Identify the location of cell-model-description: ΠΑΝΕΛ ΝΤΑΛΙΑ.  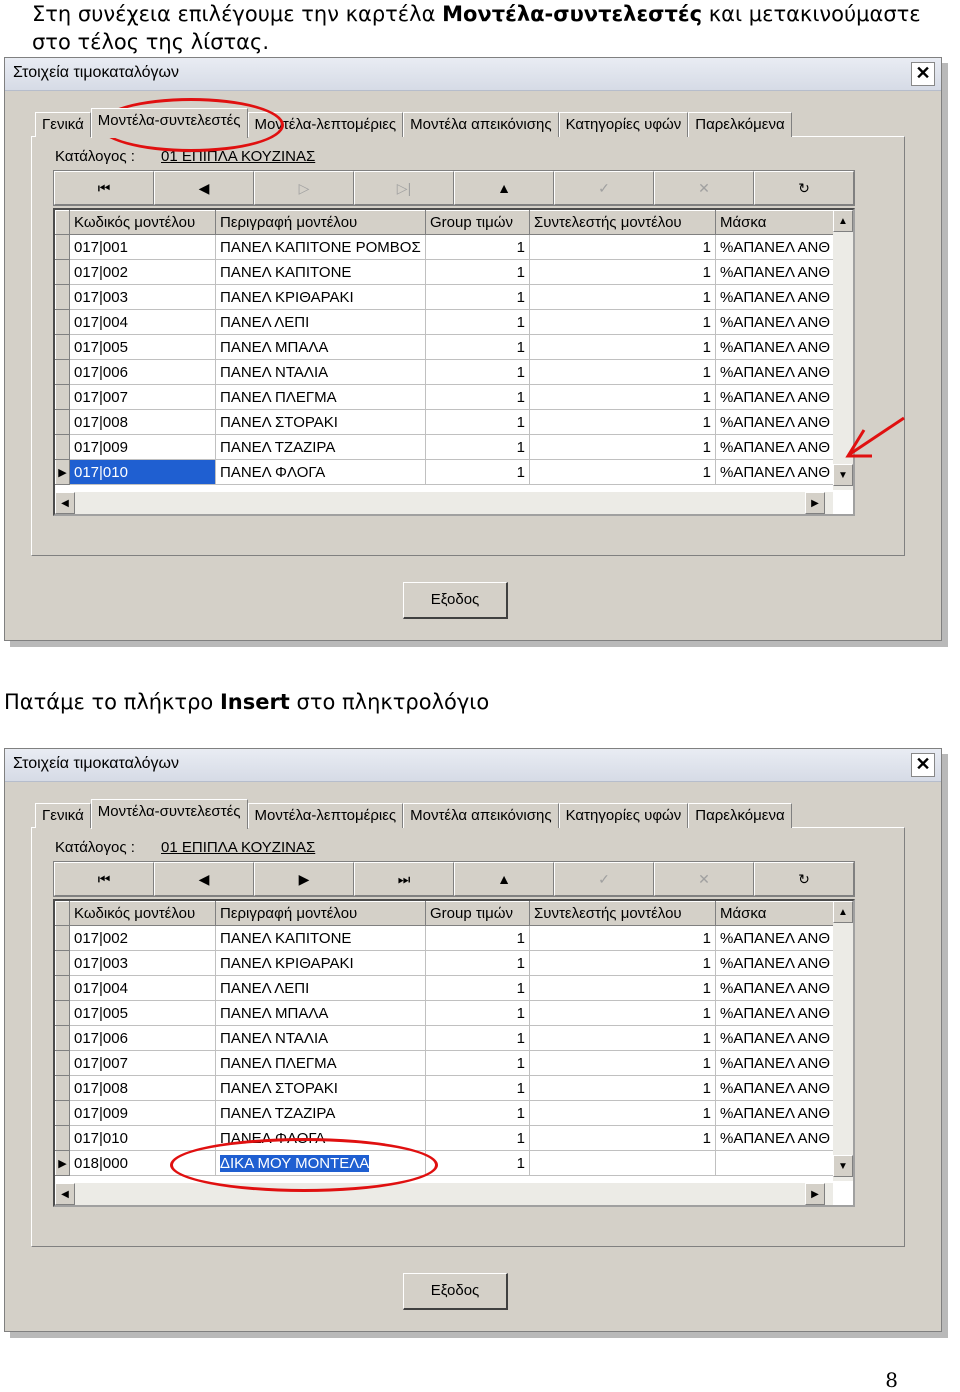
(320, 1038).